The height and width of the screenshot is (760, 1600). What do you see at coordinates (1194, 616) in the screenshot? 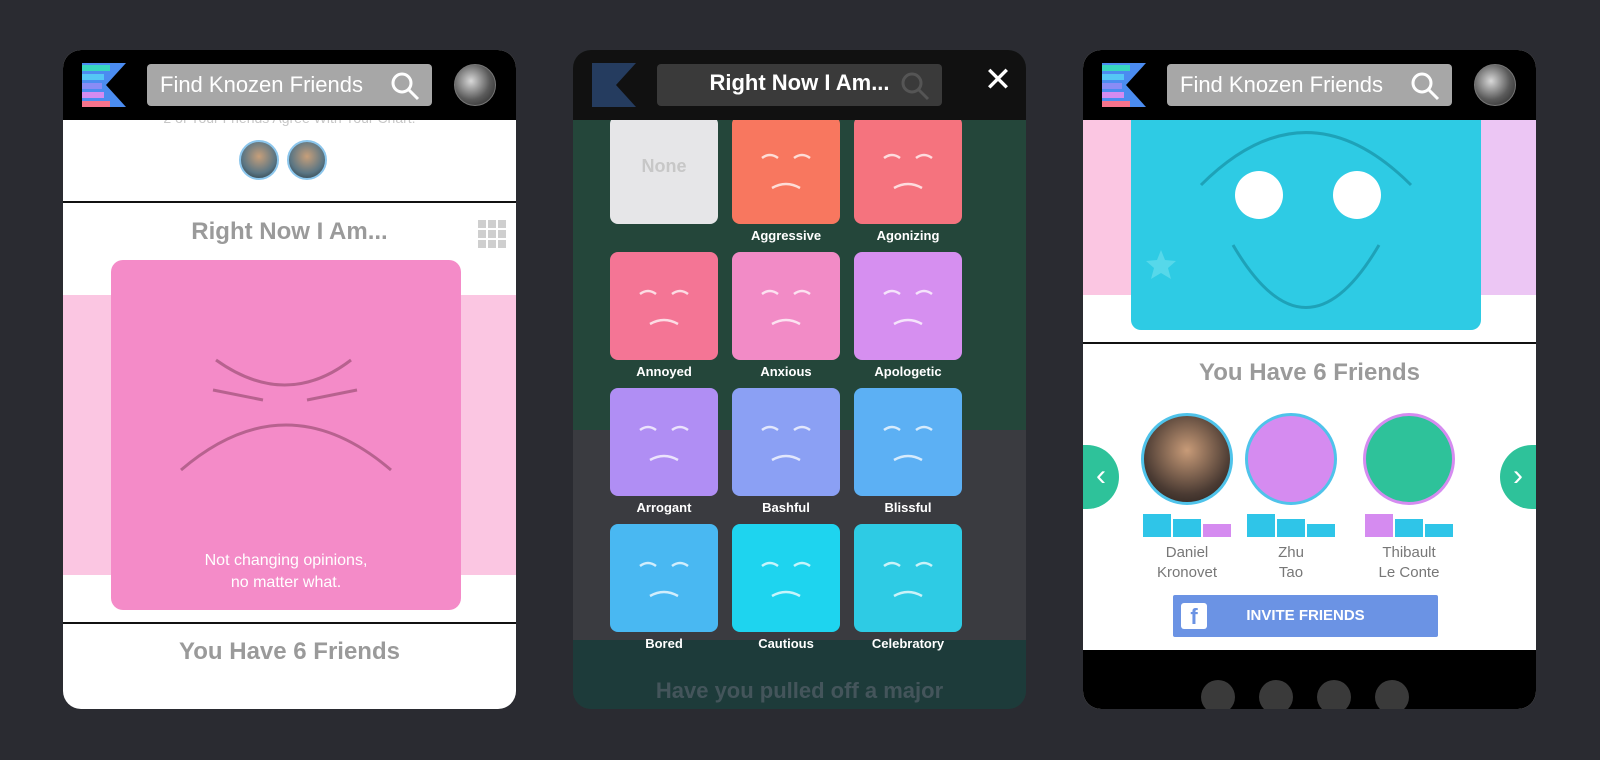
I see `facebook-icon: f` at bounding box center [1194, 616].